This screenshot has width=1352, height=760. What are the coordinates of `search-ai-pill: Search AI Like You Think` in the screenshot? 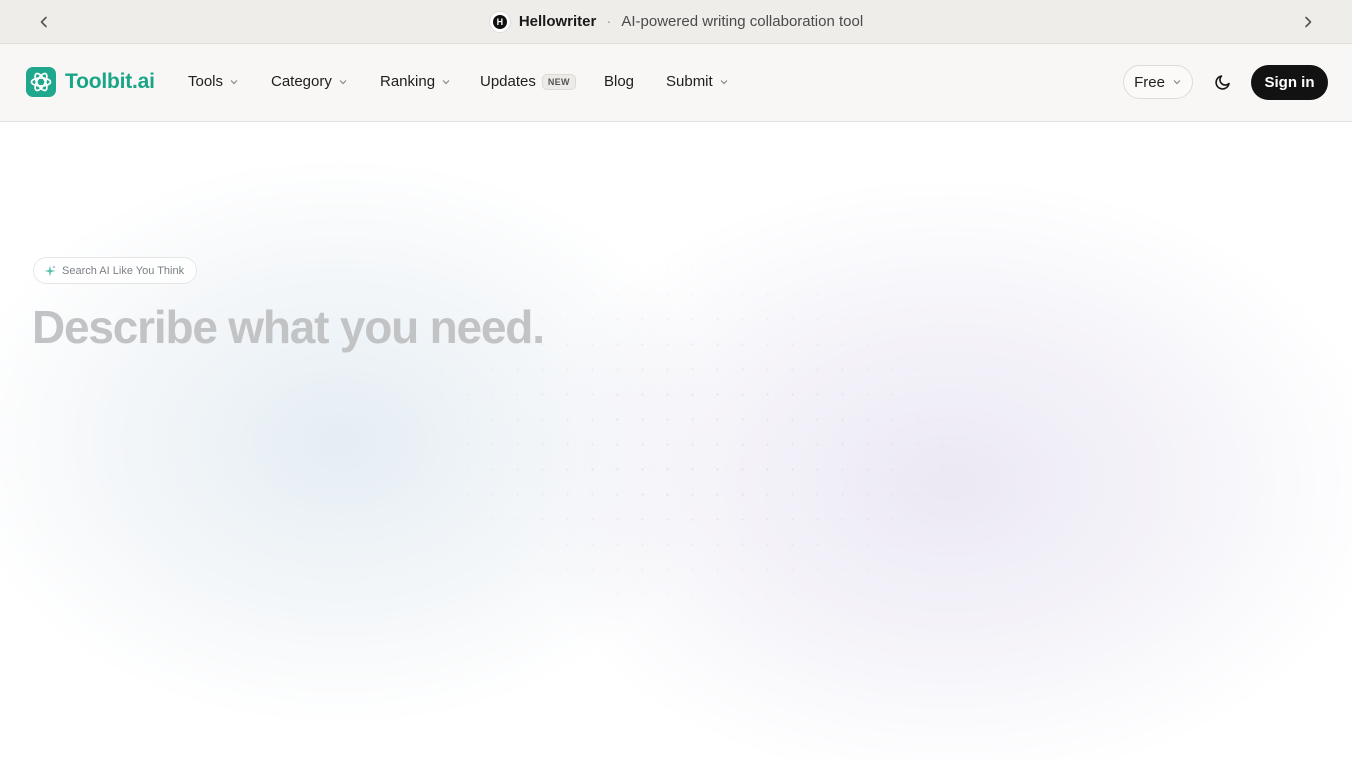 It's located at (115, 270).